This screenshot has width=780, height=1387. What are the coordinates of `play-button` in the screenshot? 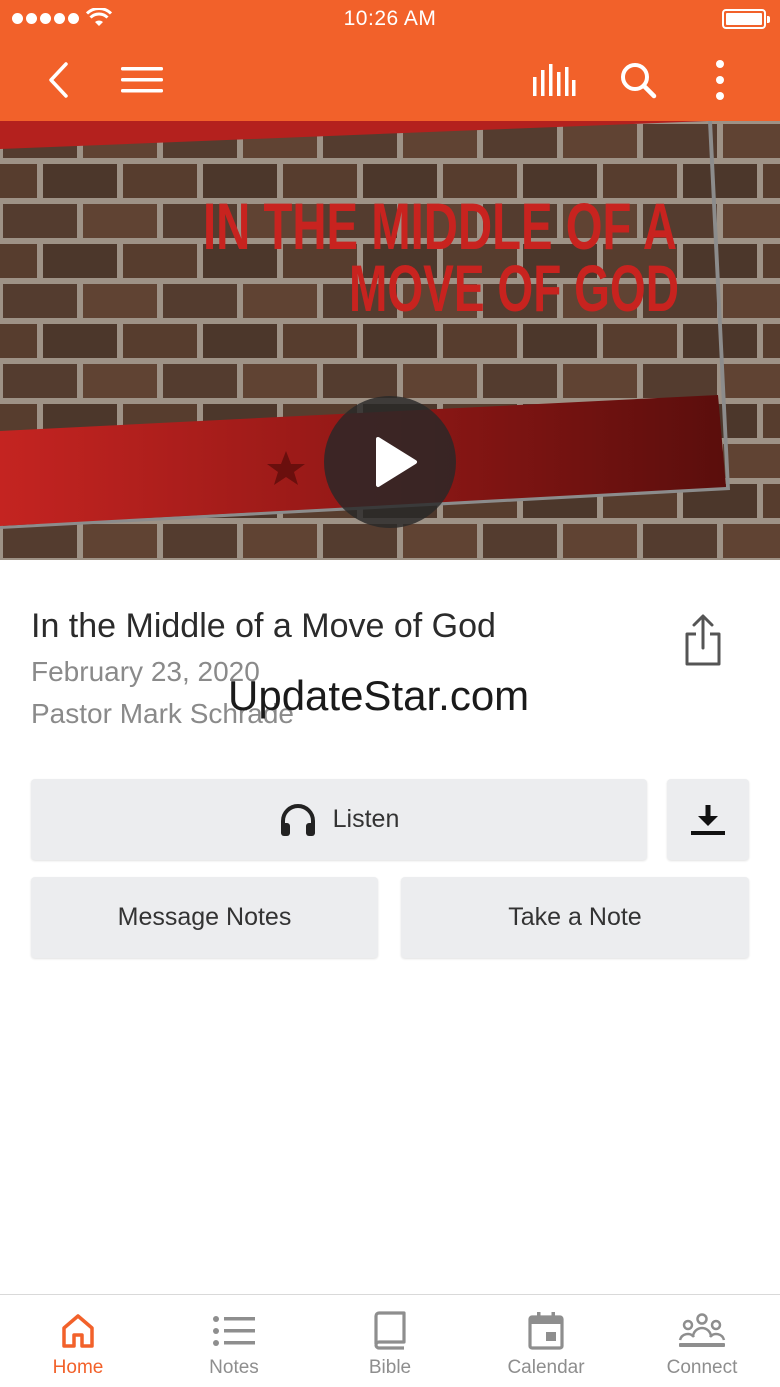 It's located at (390, 462).